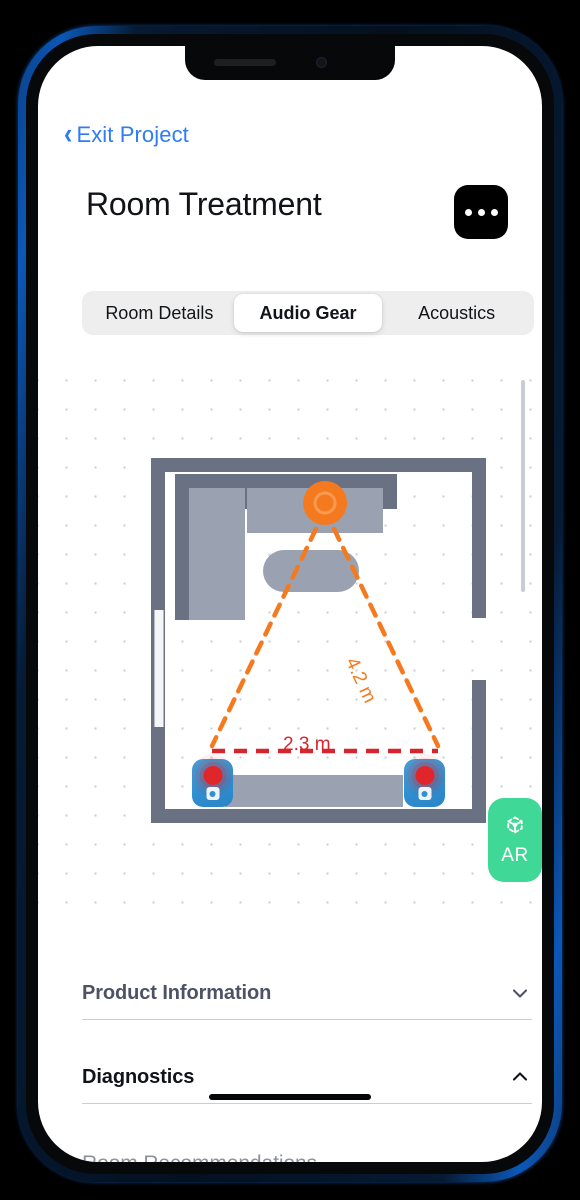 The image size is (580, 1200). Describe the element at coordinates (204, 204) in the screenshot. I see `page-title: Room Treatment` at that location.